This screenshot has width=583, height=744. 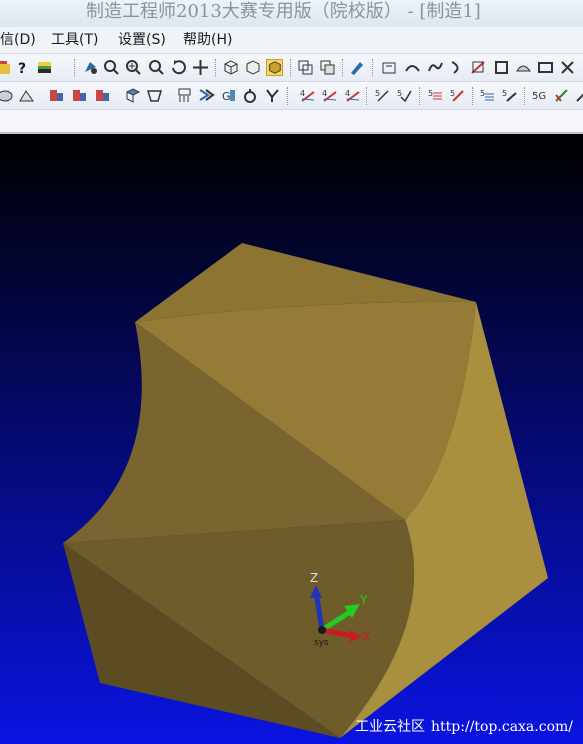 I want to click on help-icon: ?, so click(x=22, y=67).